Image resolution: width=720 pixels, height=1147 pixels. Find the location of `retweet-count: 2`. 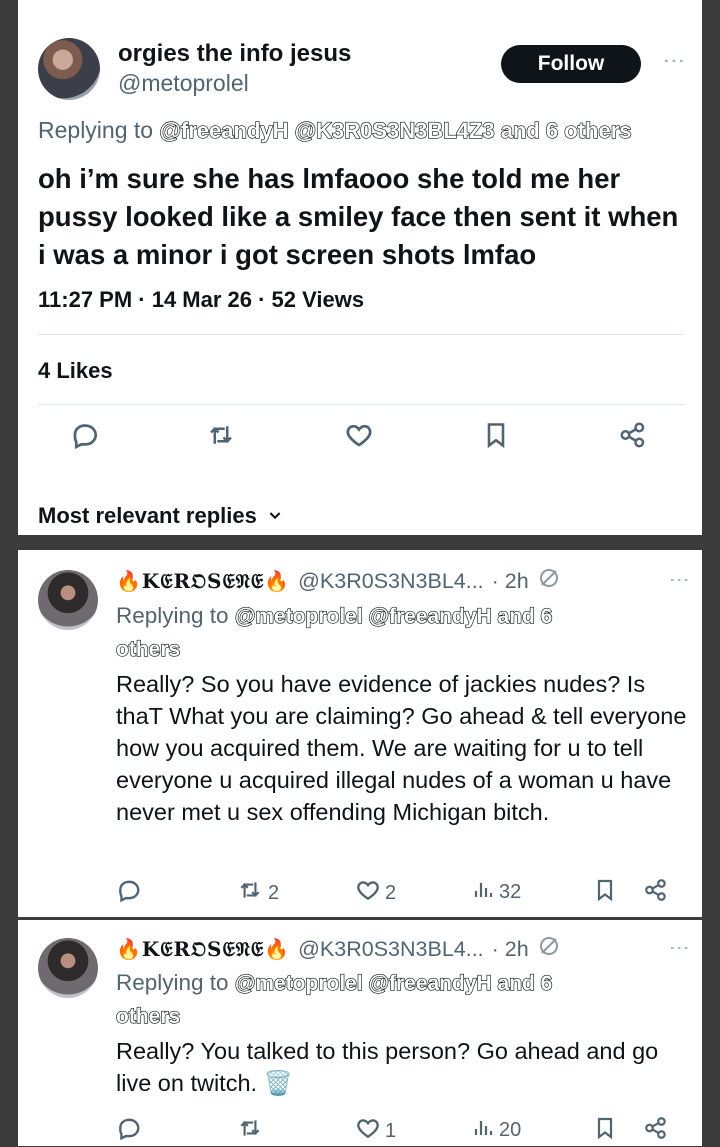

retweet-count: 2 is located at coordinates (274, 892).